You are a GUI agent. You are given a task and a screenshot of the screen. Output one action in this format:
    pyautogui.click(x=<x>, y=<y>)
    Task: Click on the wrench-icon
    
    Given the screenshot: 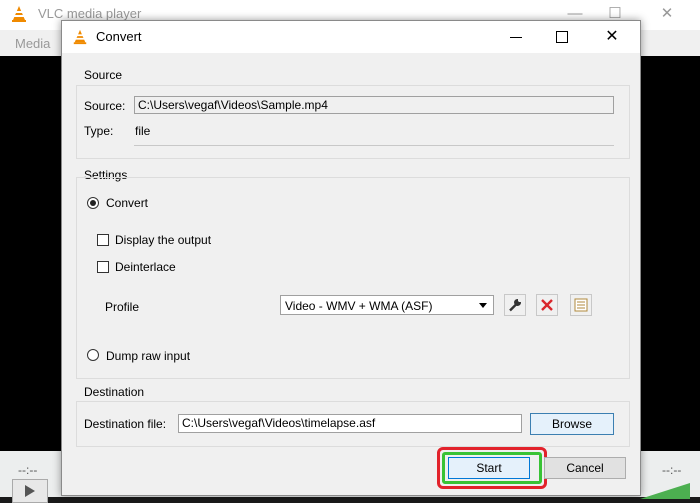 What is the action you would take?
    pyautogui.click(x=515, y=305)
    